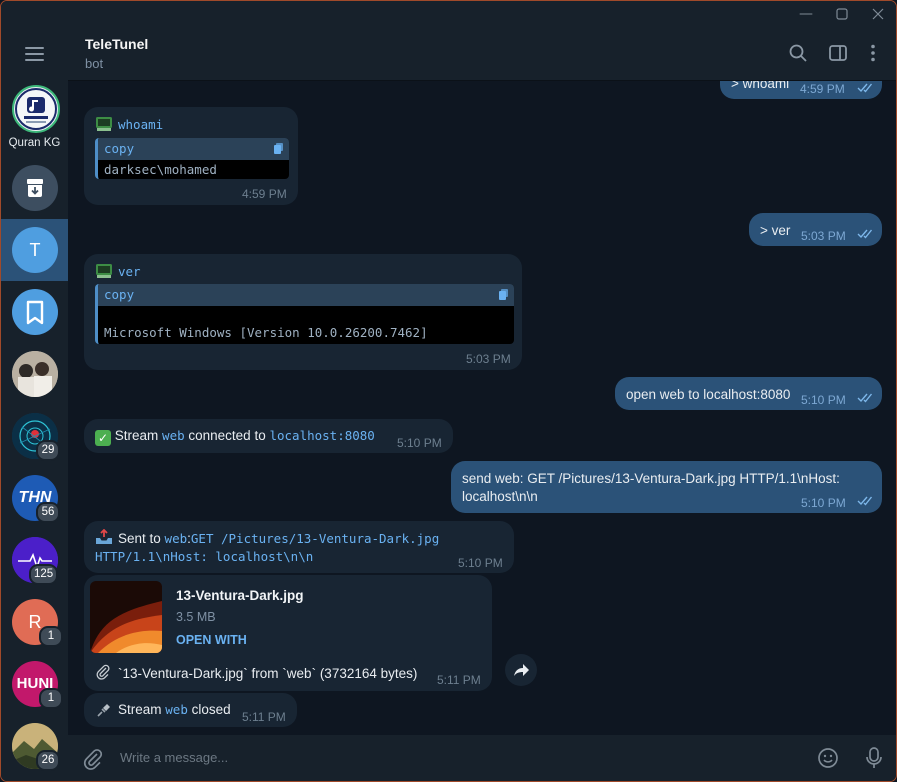  I want to click on unread-badge: 125, so click(44, 574).